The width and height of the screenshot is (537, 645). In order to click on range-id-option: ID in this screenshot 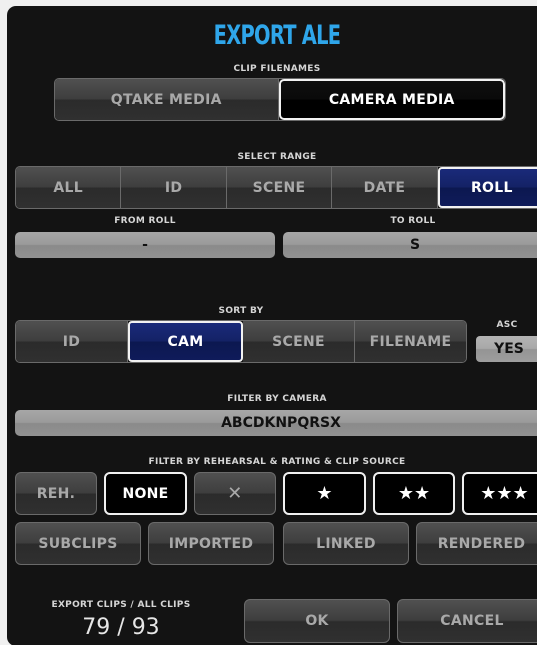, I will do `click(174, 187)`.